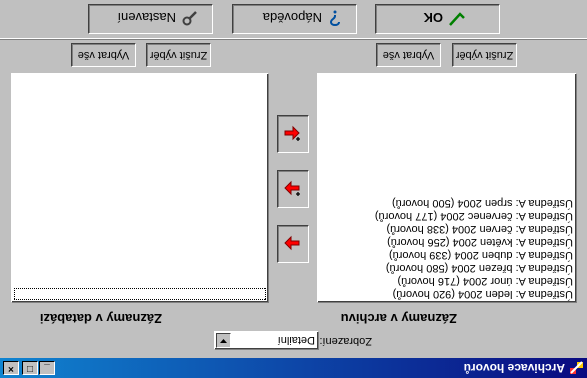  What do you see at coordinates (433, 17) in the screenshot?
I see `ok-label: OK` at bounding box center [433, 17].